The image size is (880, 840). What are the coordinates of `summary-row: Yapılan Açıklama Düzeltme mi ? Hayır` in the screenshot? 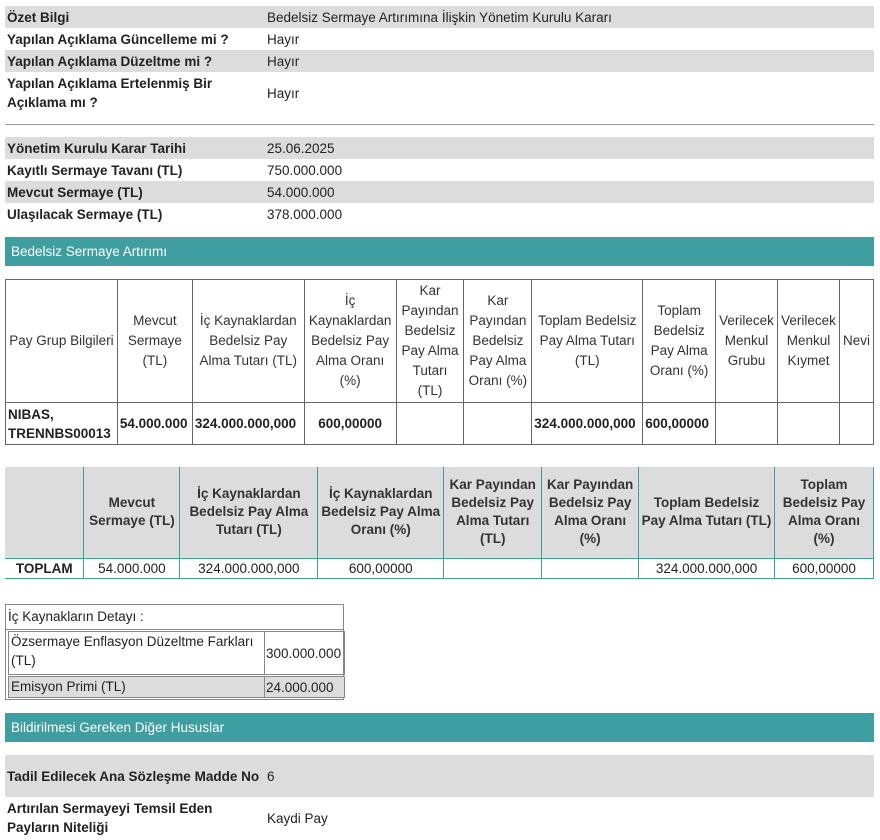 It's located at (439, 61).